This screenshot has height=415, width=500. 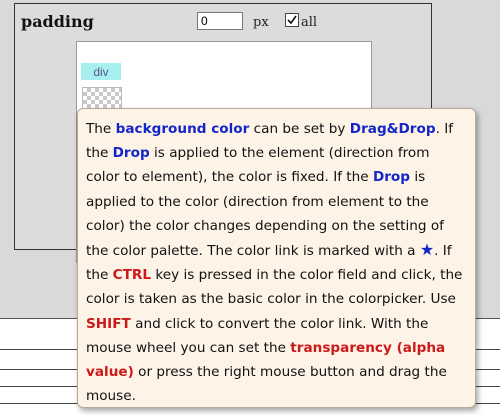 I want to click on tooltip-text: The, so click(x=101, y=129).